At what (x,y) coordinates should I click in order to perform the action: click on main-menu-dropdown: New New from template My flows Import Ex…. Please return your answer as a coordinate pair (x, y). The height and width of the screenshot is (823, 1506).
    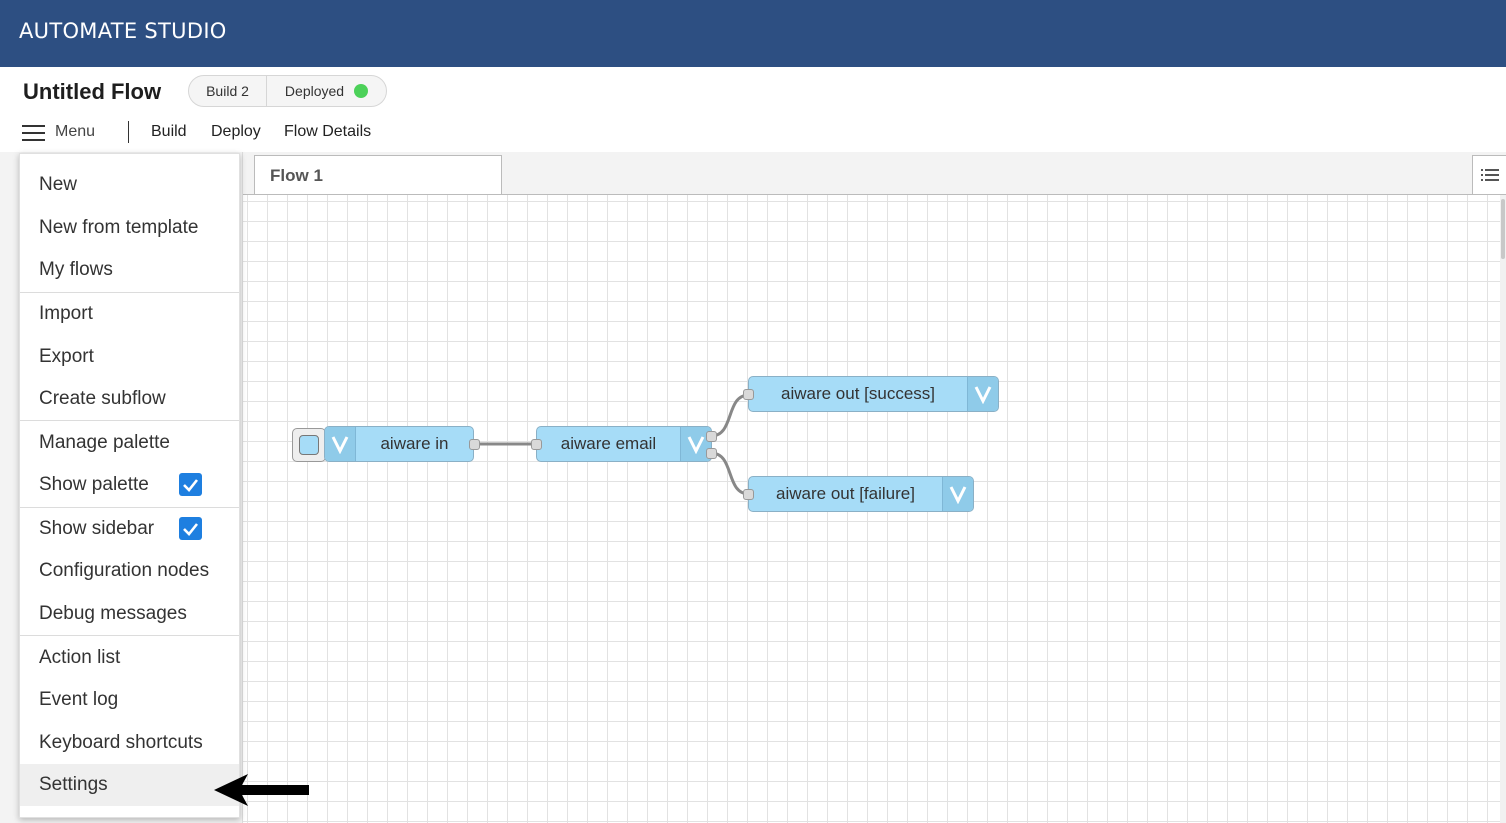
    Looking at the image, I should click on (129, 485).